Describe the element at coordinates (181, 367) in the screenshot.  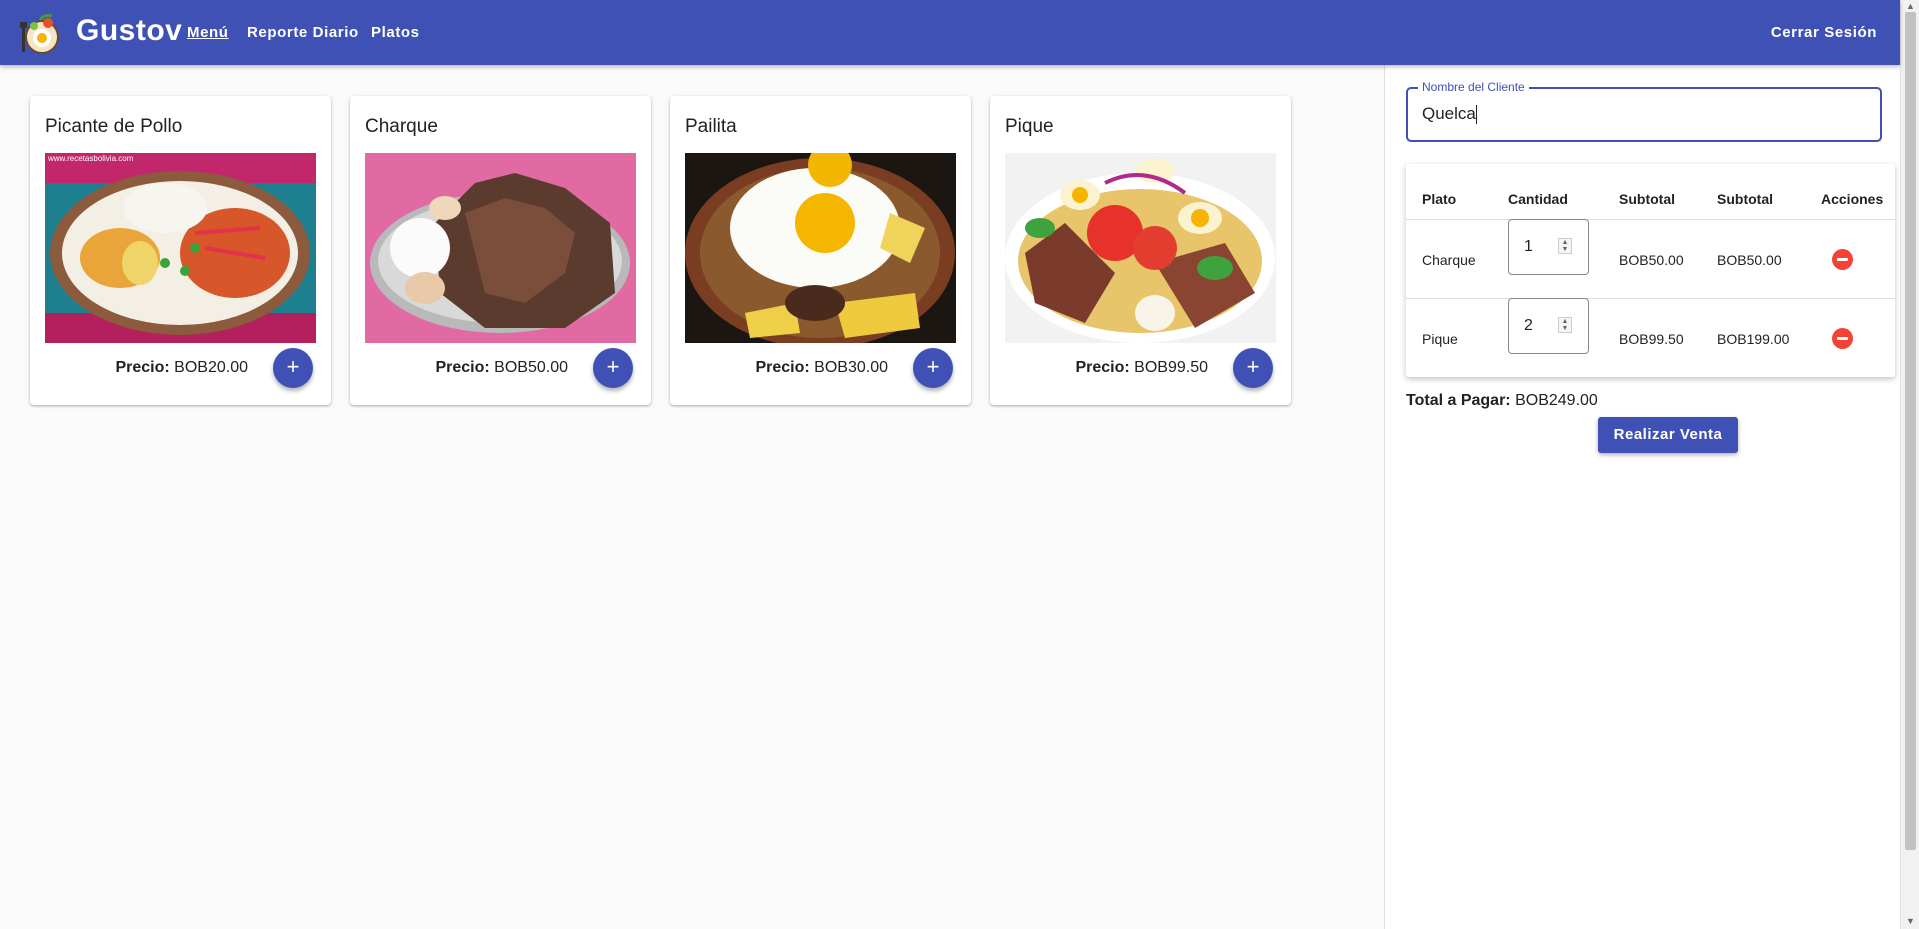
I see `dish-price: Precio: BOB20.00` at that location.